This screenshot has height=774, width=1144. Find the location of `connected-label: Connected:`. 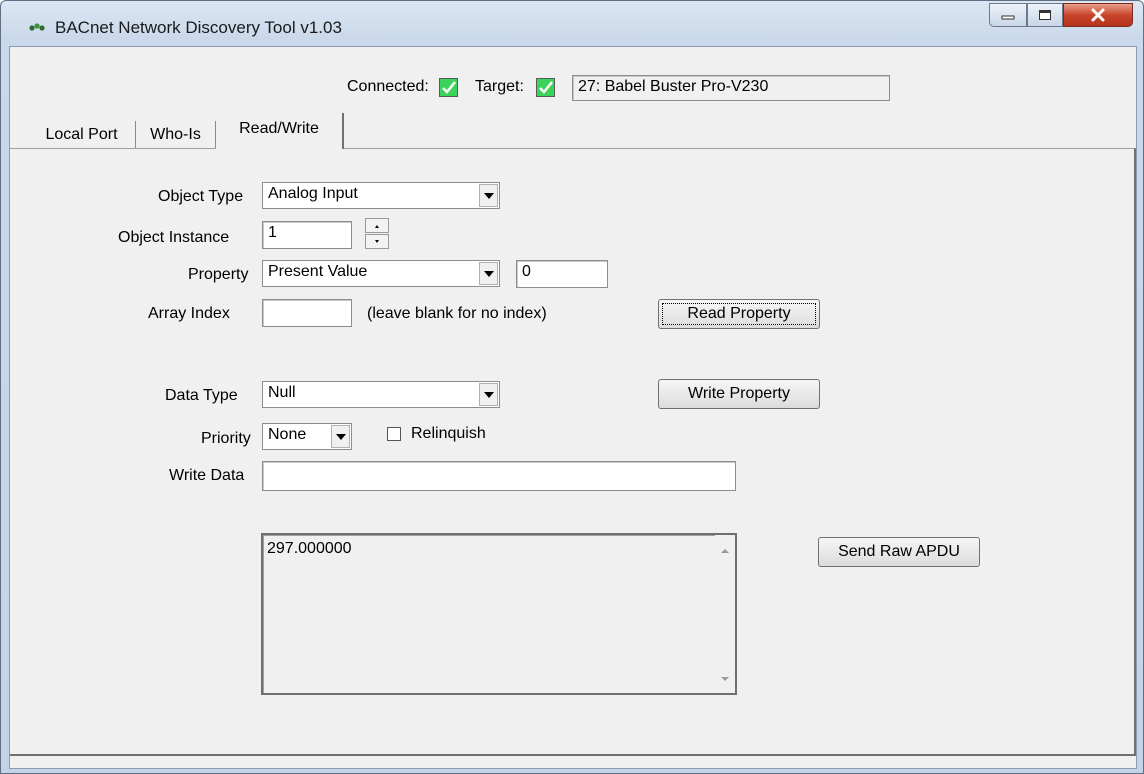

connected-label: Connected: is located at coordinates (388, 86).